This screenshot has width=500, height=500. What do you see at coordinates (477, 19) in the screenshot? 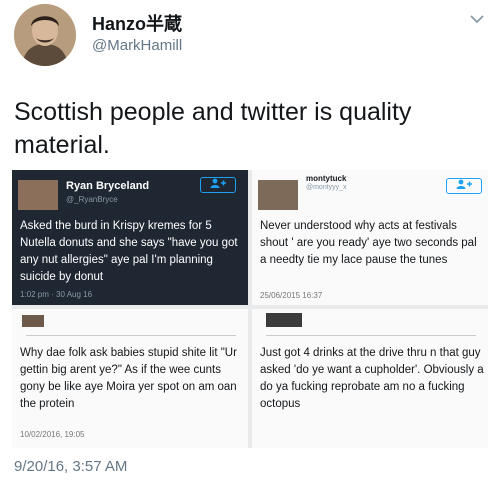
I see `chevron-down-icon` at bounding box center [477, 19].